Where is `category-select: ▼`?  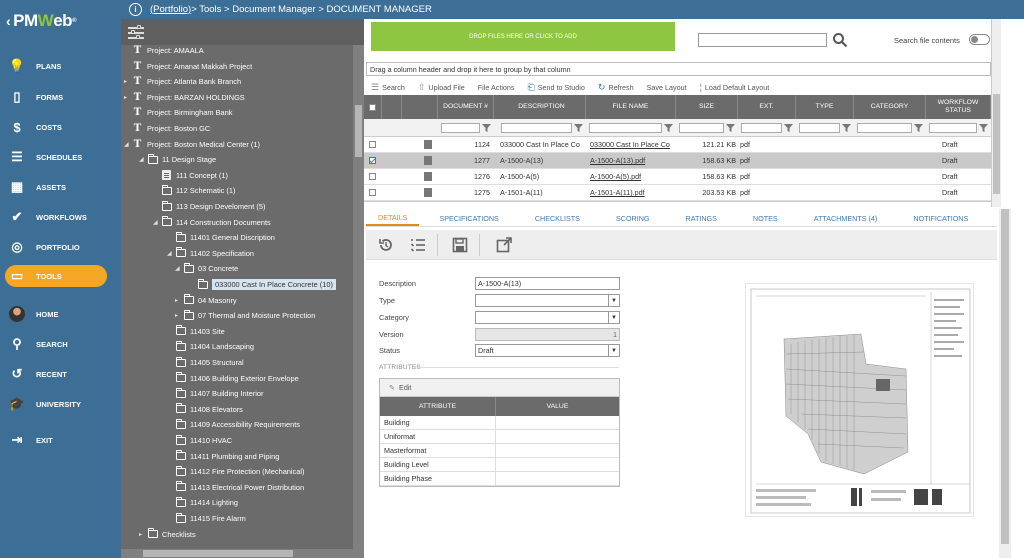
category-select: ▼ is located at coordinates (547, 317).